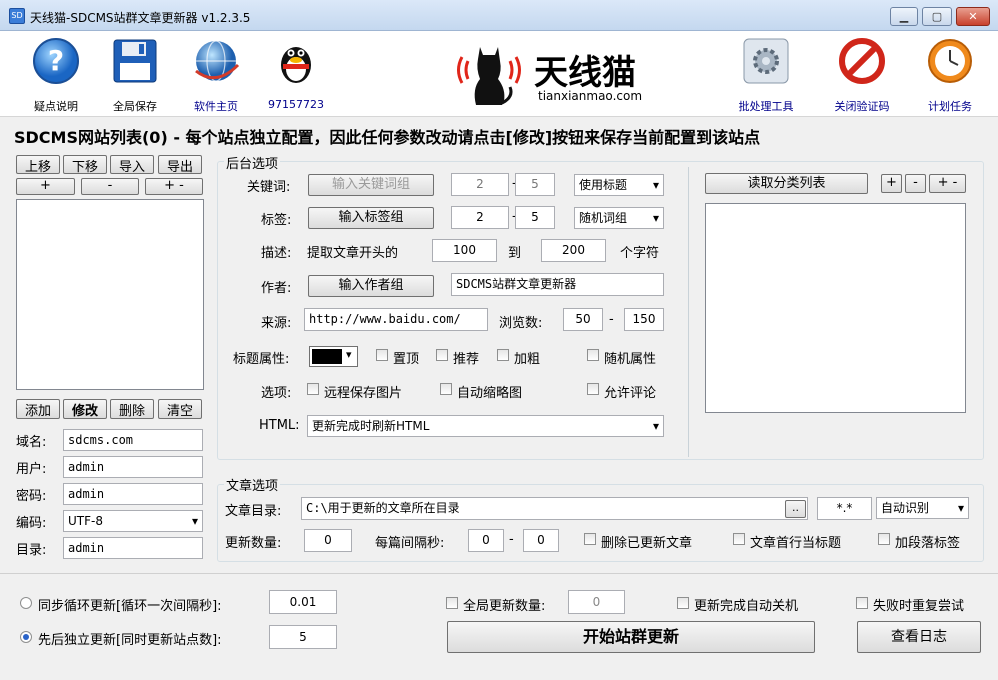 This screenshot has width=998, height=680. I want to click on domain-input: sdcms.com, so click(133, 440).